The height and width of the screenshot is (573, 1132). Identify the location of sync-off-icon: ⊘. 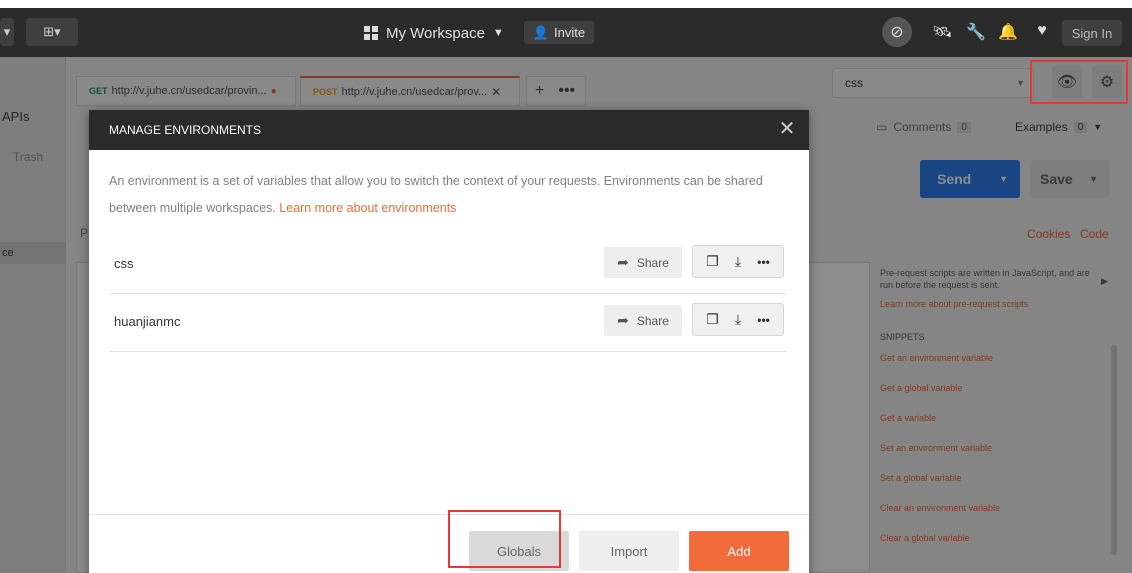
(897, 32).